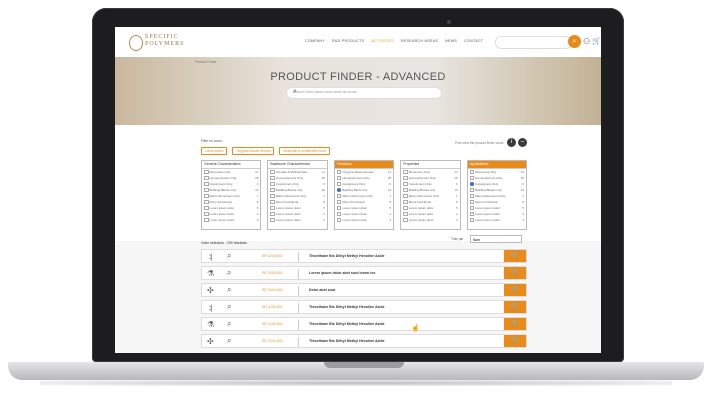 The image size is (712, 401). Describe the element at coordinates (451, 41) in the screenshot. I see `nav-item-news: NEWS` at that location.